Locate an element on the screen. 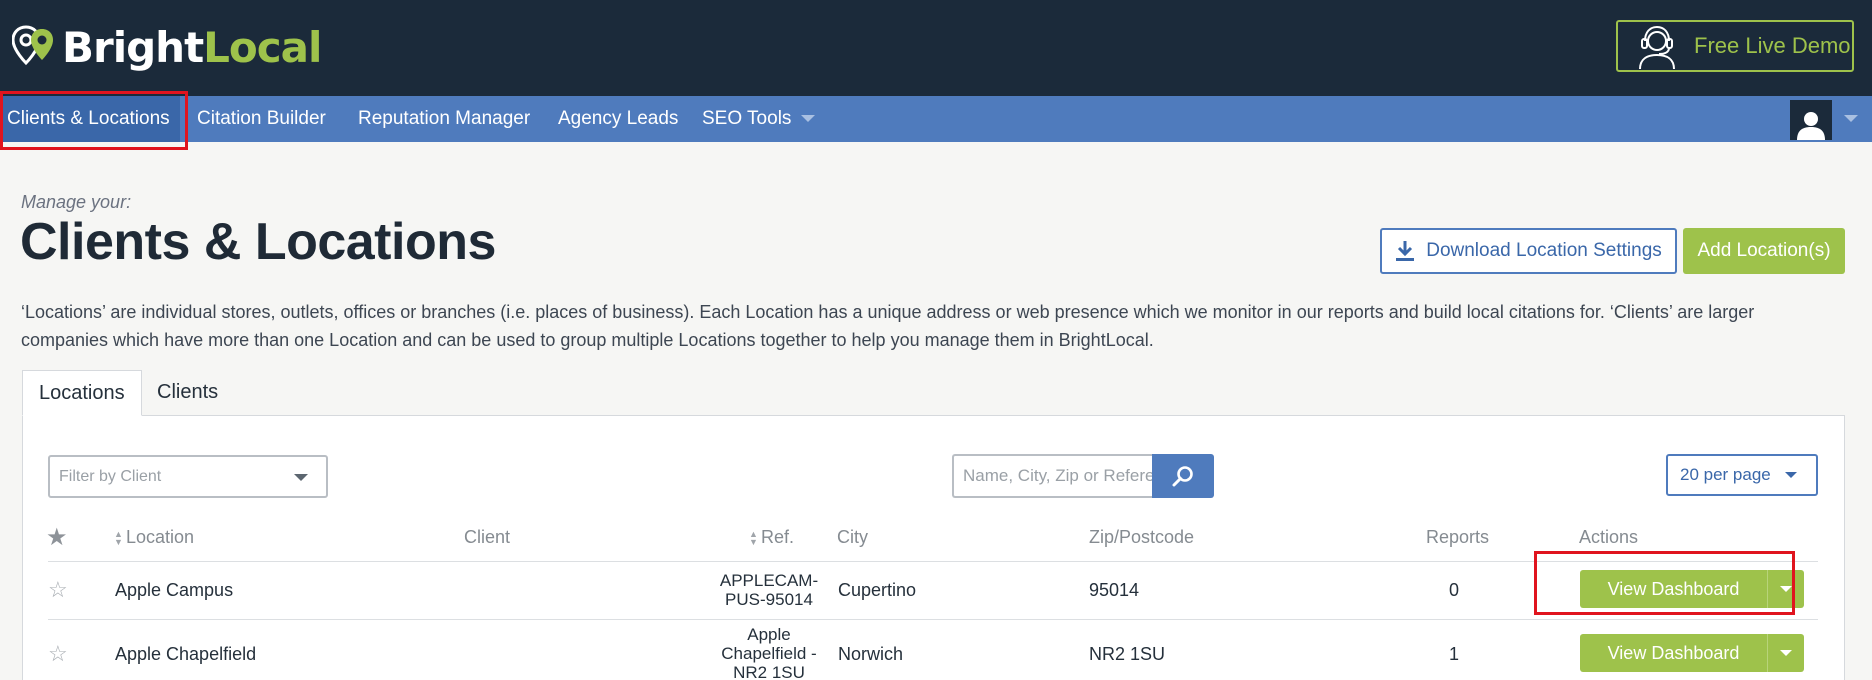 This screenshot has width=1872, height=680. column-header-location: ▲ ▼ Location is located at coordinates (154, 537).